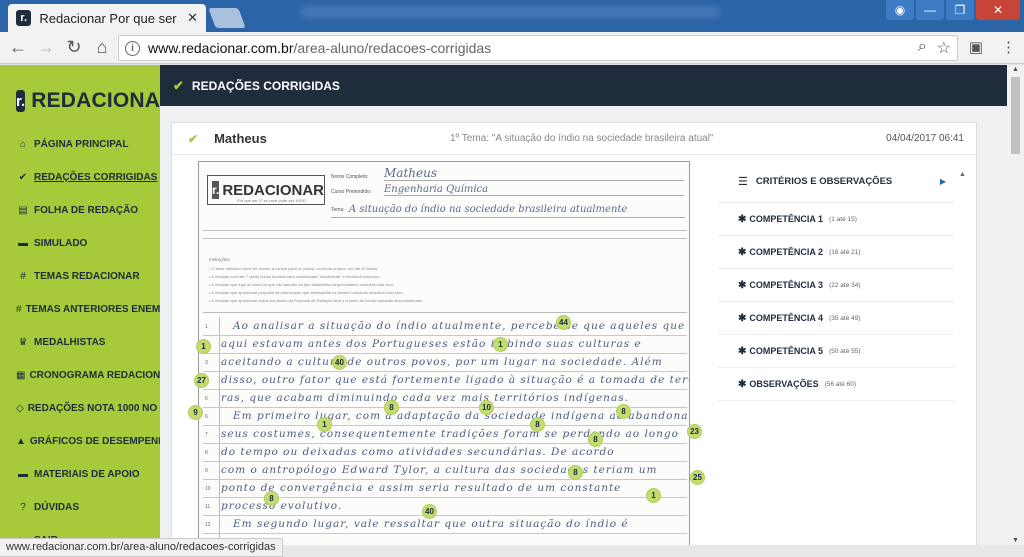  Describe the element at coordinates (282, 506) in the screenshot. I see `essay-line: processo evolutivo.` at that location.